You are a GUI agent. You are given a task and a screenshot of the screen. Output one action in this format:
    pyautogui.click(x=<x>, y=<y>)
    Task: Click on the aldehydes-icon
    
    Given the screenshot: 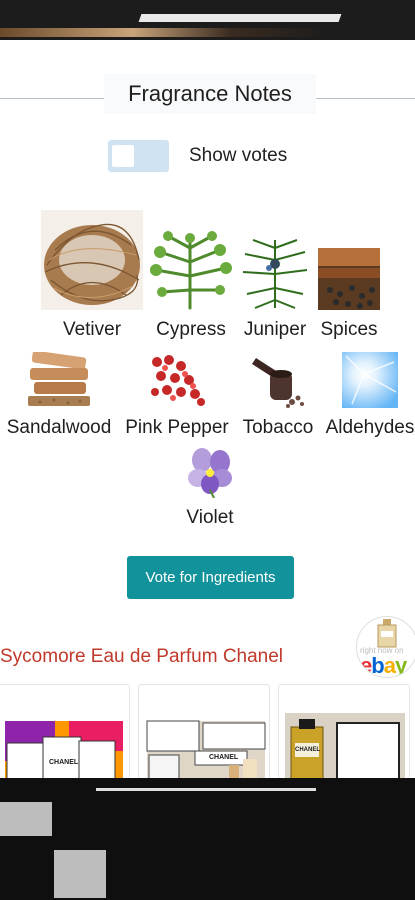 What is the action you would take?
    pyautogui.click(x=370, y=380)
    